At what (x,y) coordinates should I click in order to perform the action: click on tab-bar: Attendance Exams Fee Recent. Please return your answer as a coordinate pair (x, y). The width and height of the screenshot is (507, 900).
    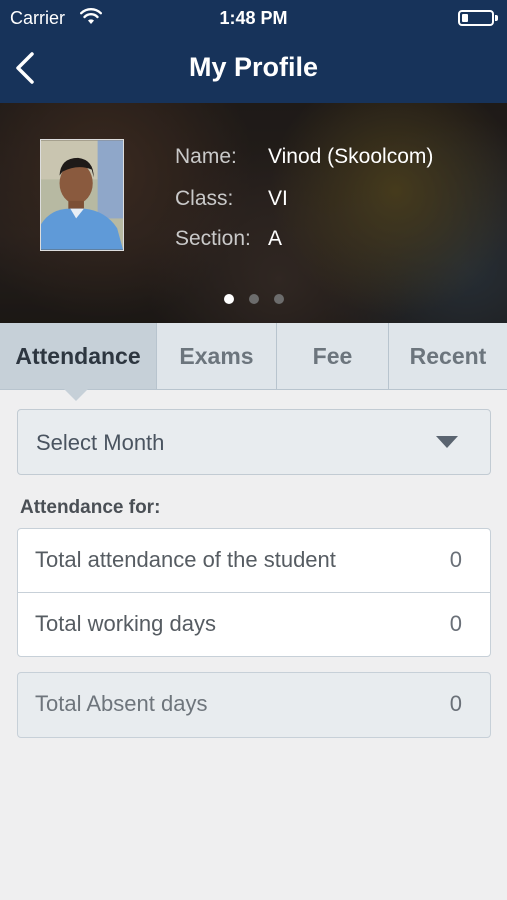
    Looking at the image, I should click on (253, 356).